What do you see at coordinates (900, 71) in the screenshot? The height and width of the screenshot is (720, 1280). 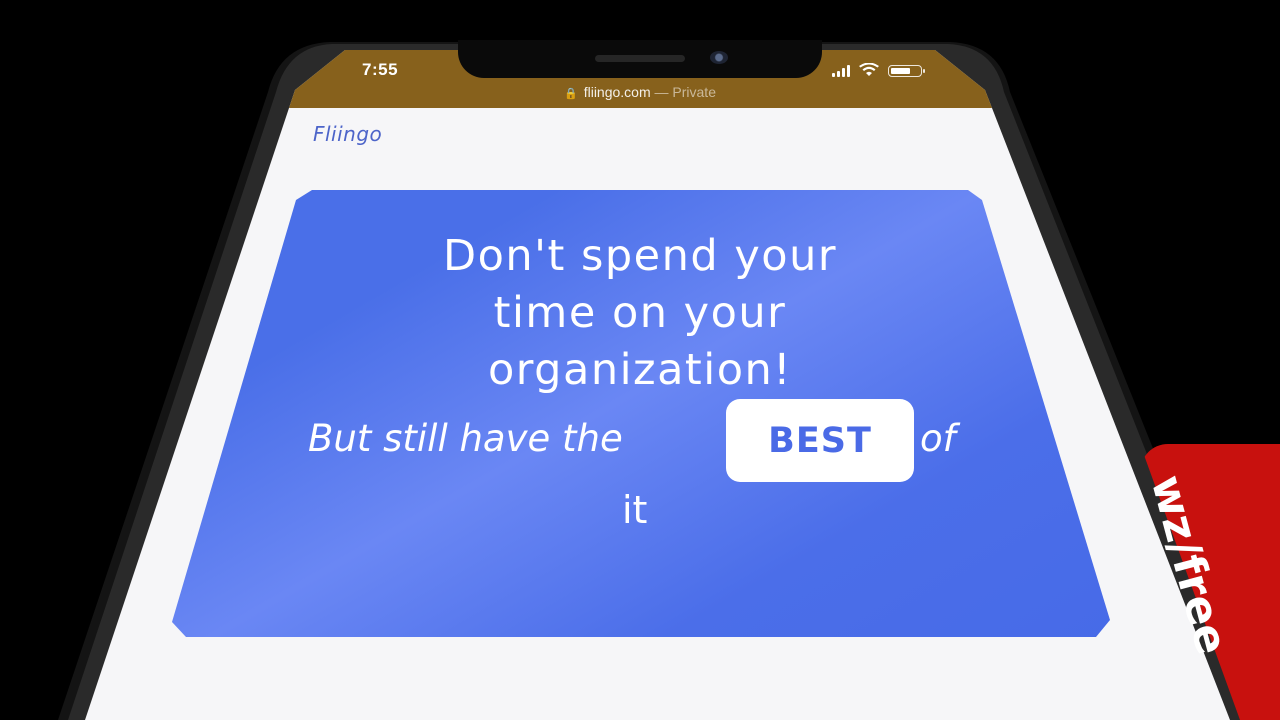 I see `battery-level` at bounding box center [900, 71].